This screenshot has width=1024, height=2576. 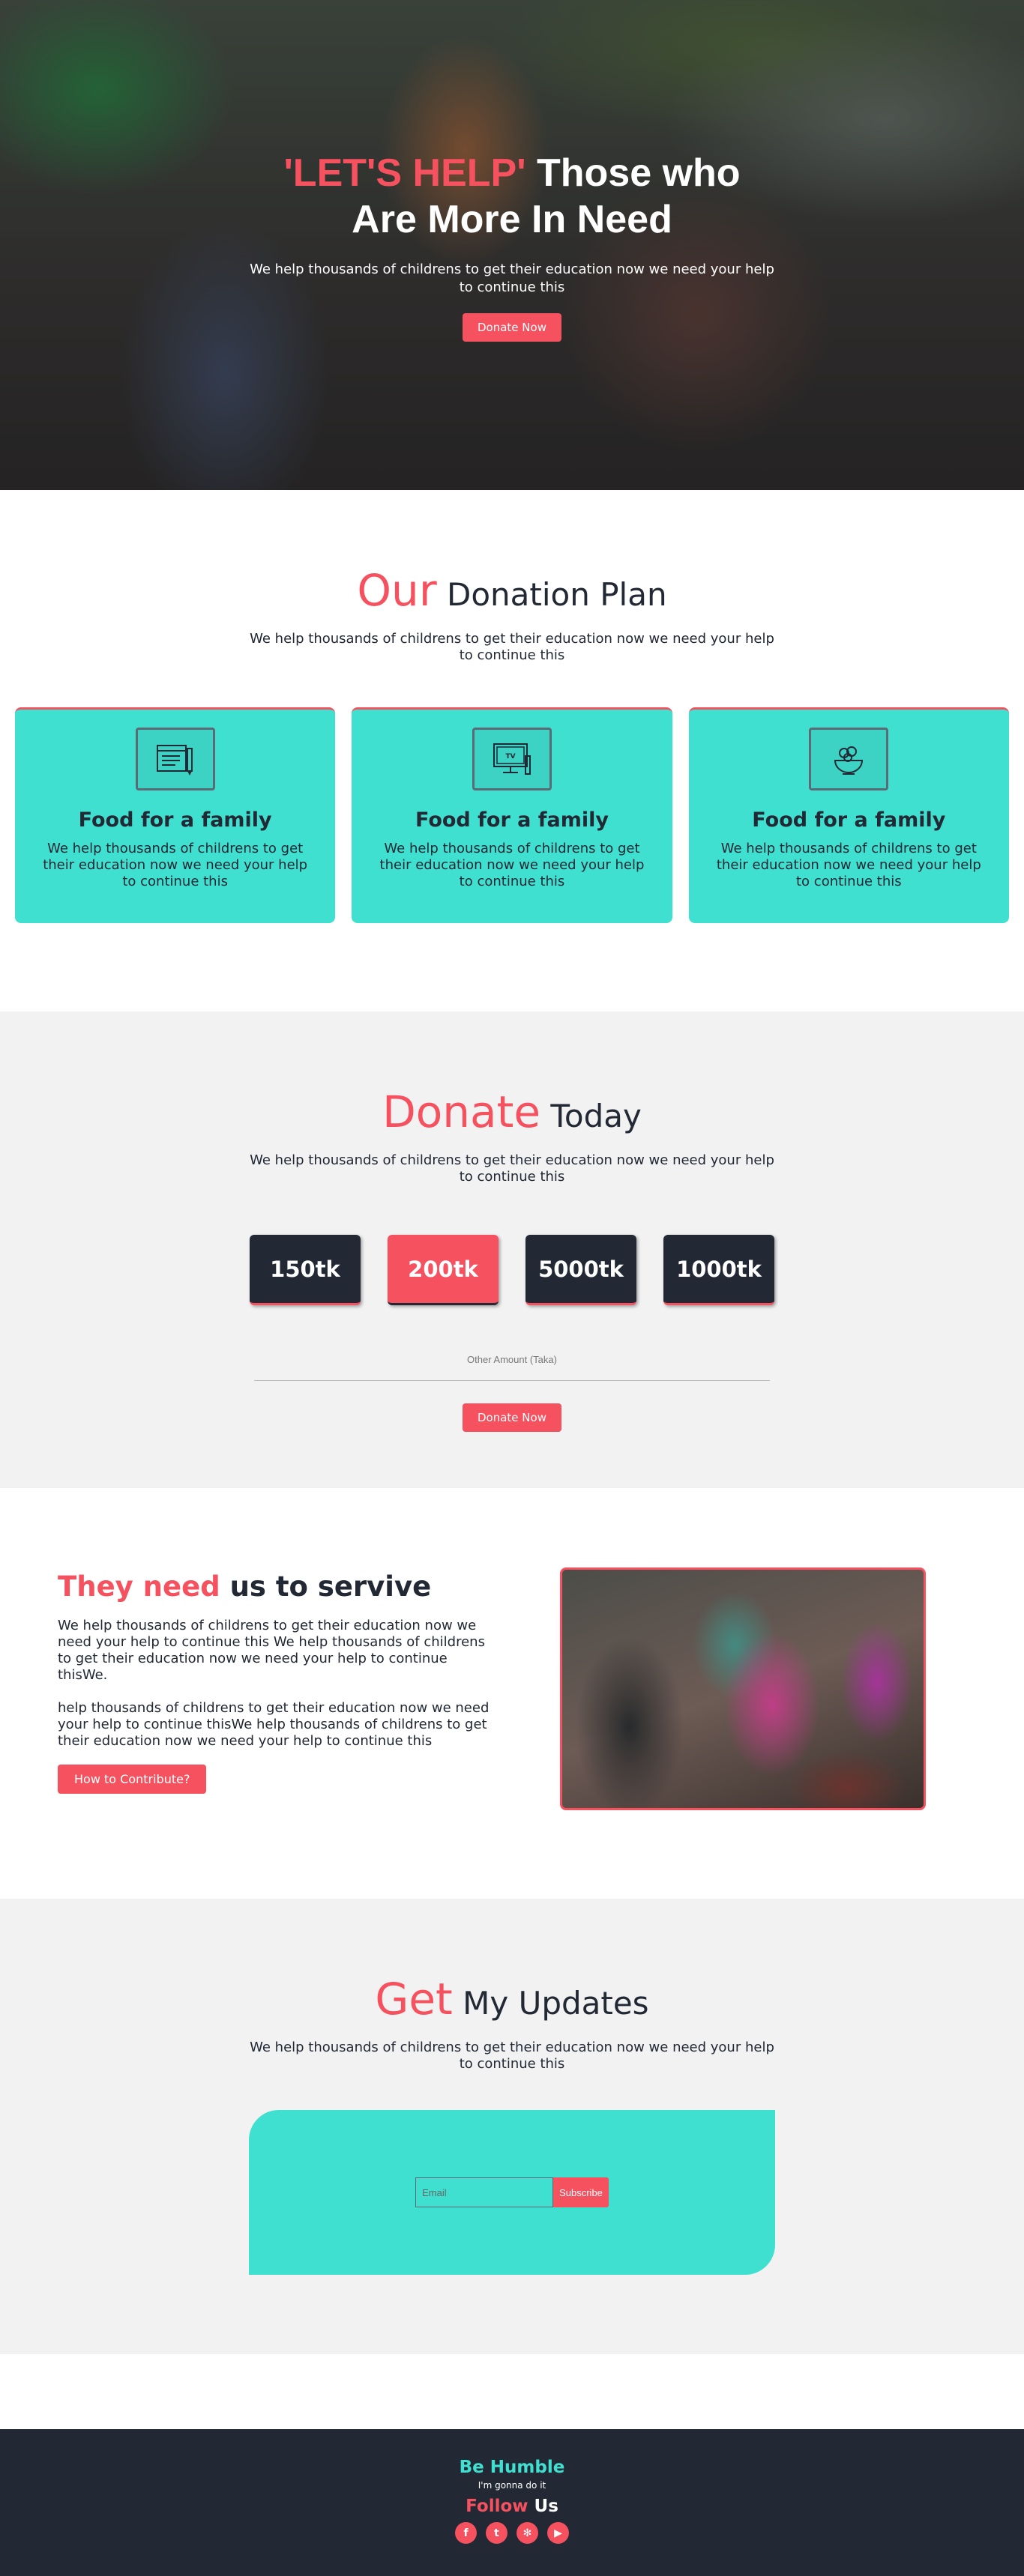 I want to click on other-amount-group: Other Amount (Taka), so click(x=512, y=1366).